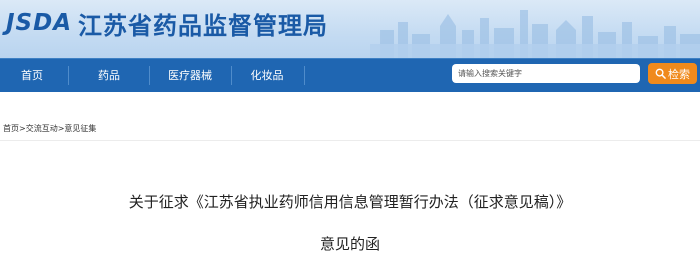 The height and width of the screenshot is (257, 700). Describe the element at coordinates (350, 202) in the screenshot. I see `article-title-line1: 关于征求《江苏省执业药师信用信息管理暂行办法（征求意见稿）》` at that location.